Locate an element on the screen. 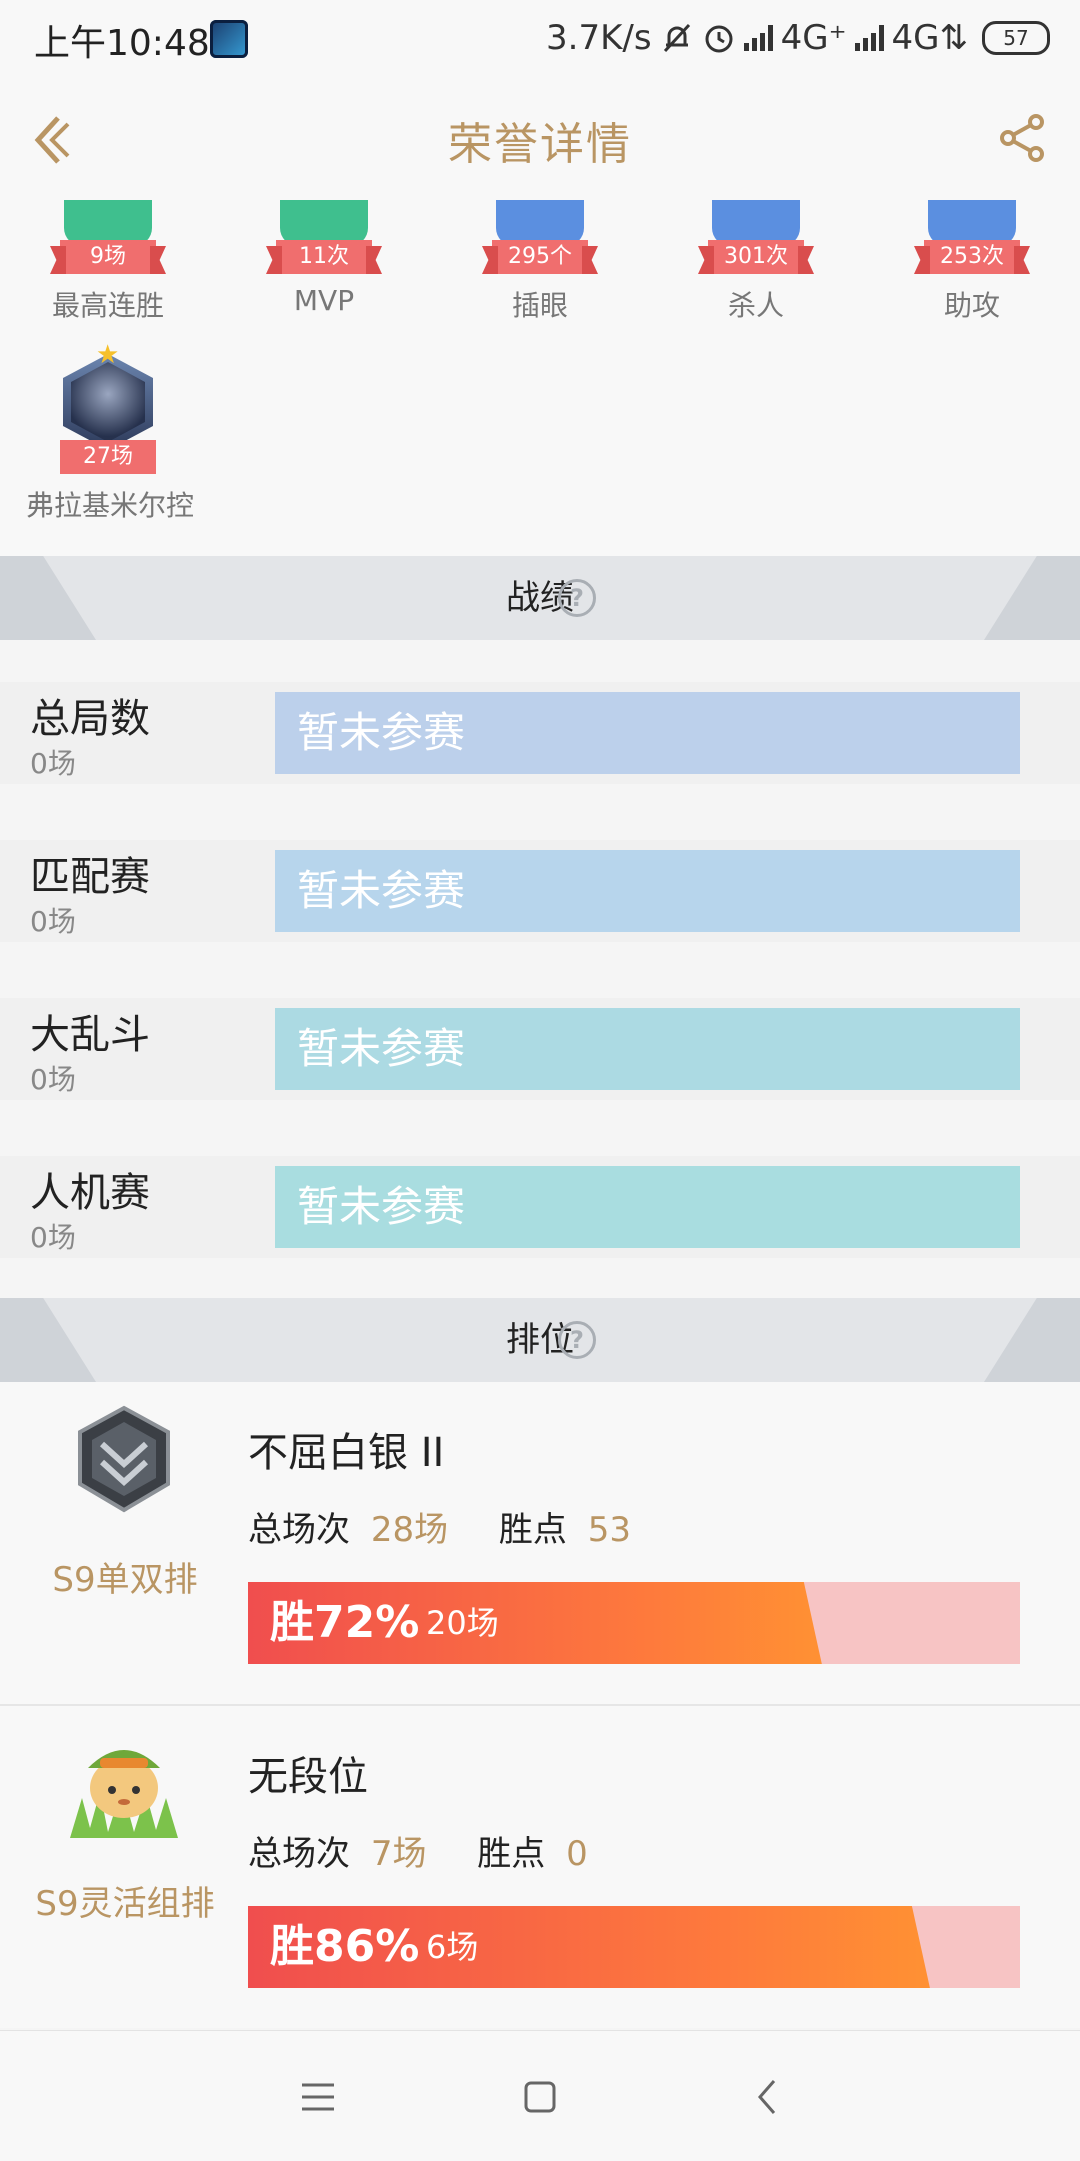 Image resolution: width=1080 pixels, height=2161 pixels. rank-queue-name: S9灵活组排 is located at coordinates (125, 1904).